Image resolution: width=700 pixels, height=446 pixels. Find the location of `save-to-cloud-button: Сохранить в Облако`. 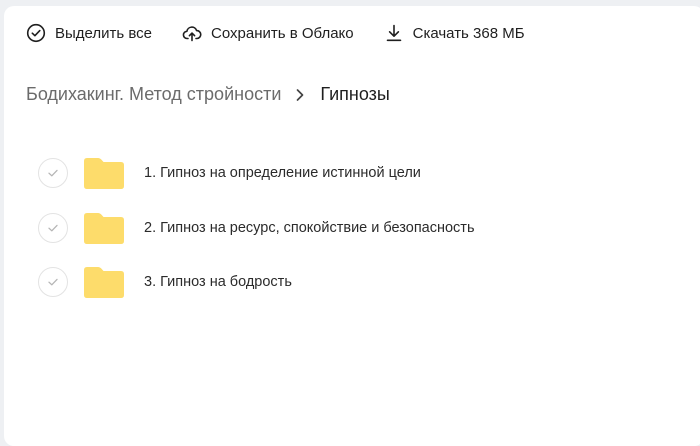

save-to-cloud-button: Сохранить в Облако is located at coordinates (268, 33).